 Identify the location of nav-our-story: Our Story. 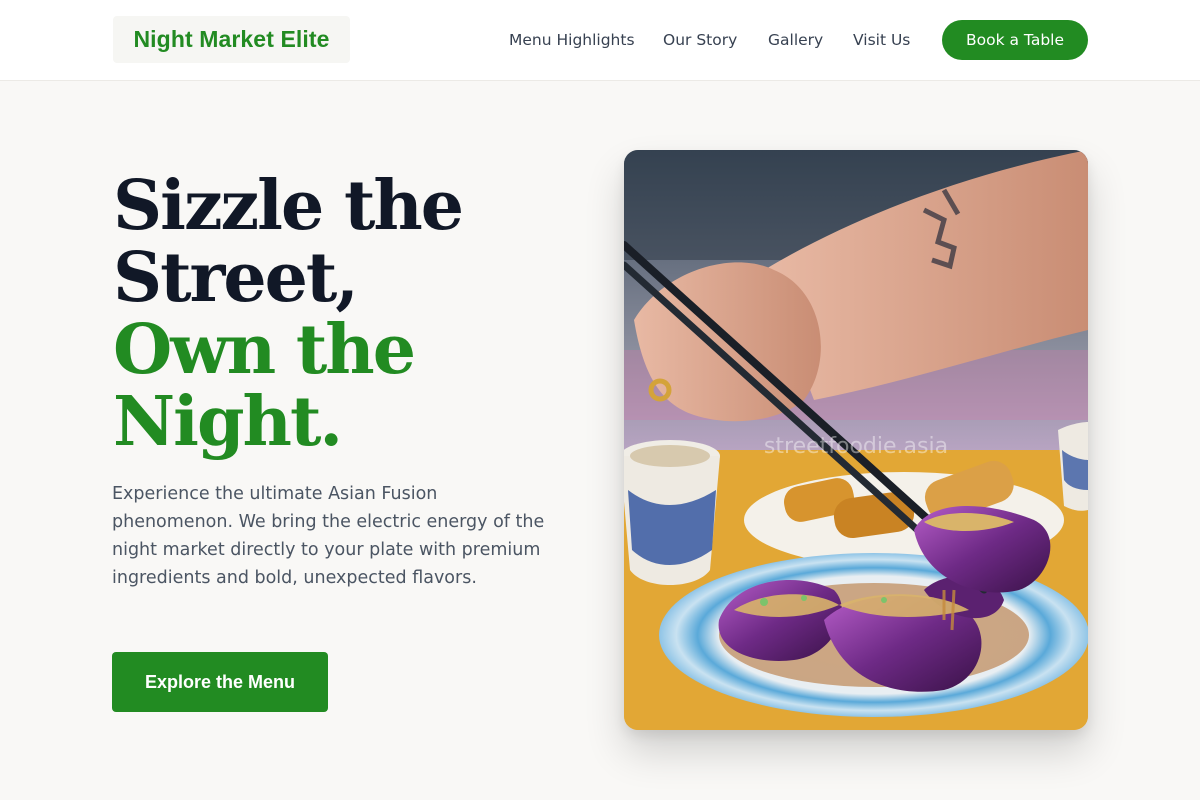
(700, 40).